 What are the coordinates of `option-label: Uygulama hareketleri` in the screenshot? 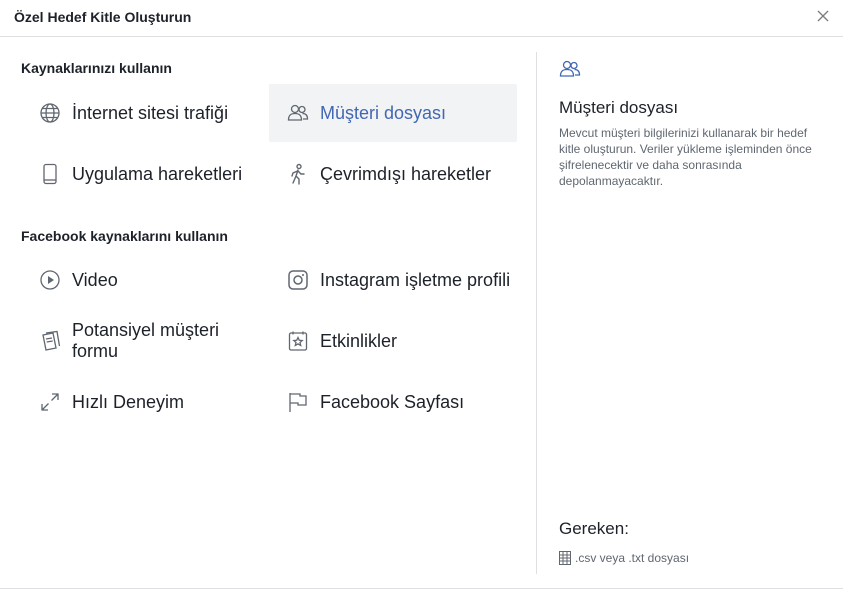 It's located at (157, 173).